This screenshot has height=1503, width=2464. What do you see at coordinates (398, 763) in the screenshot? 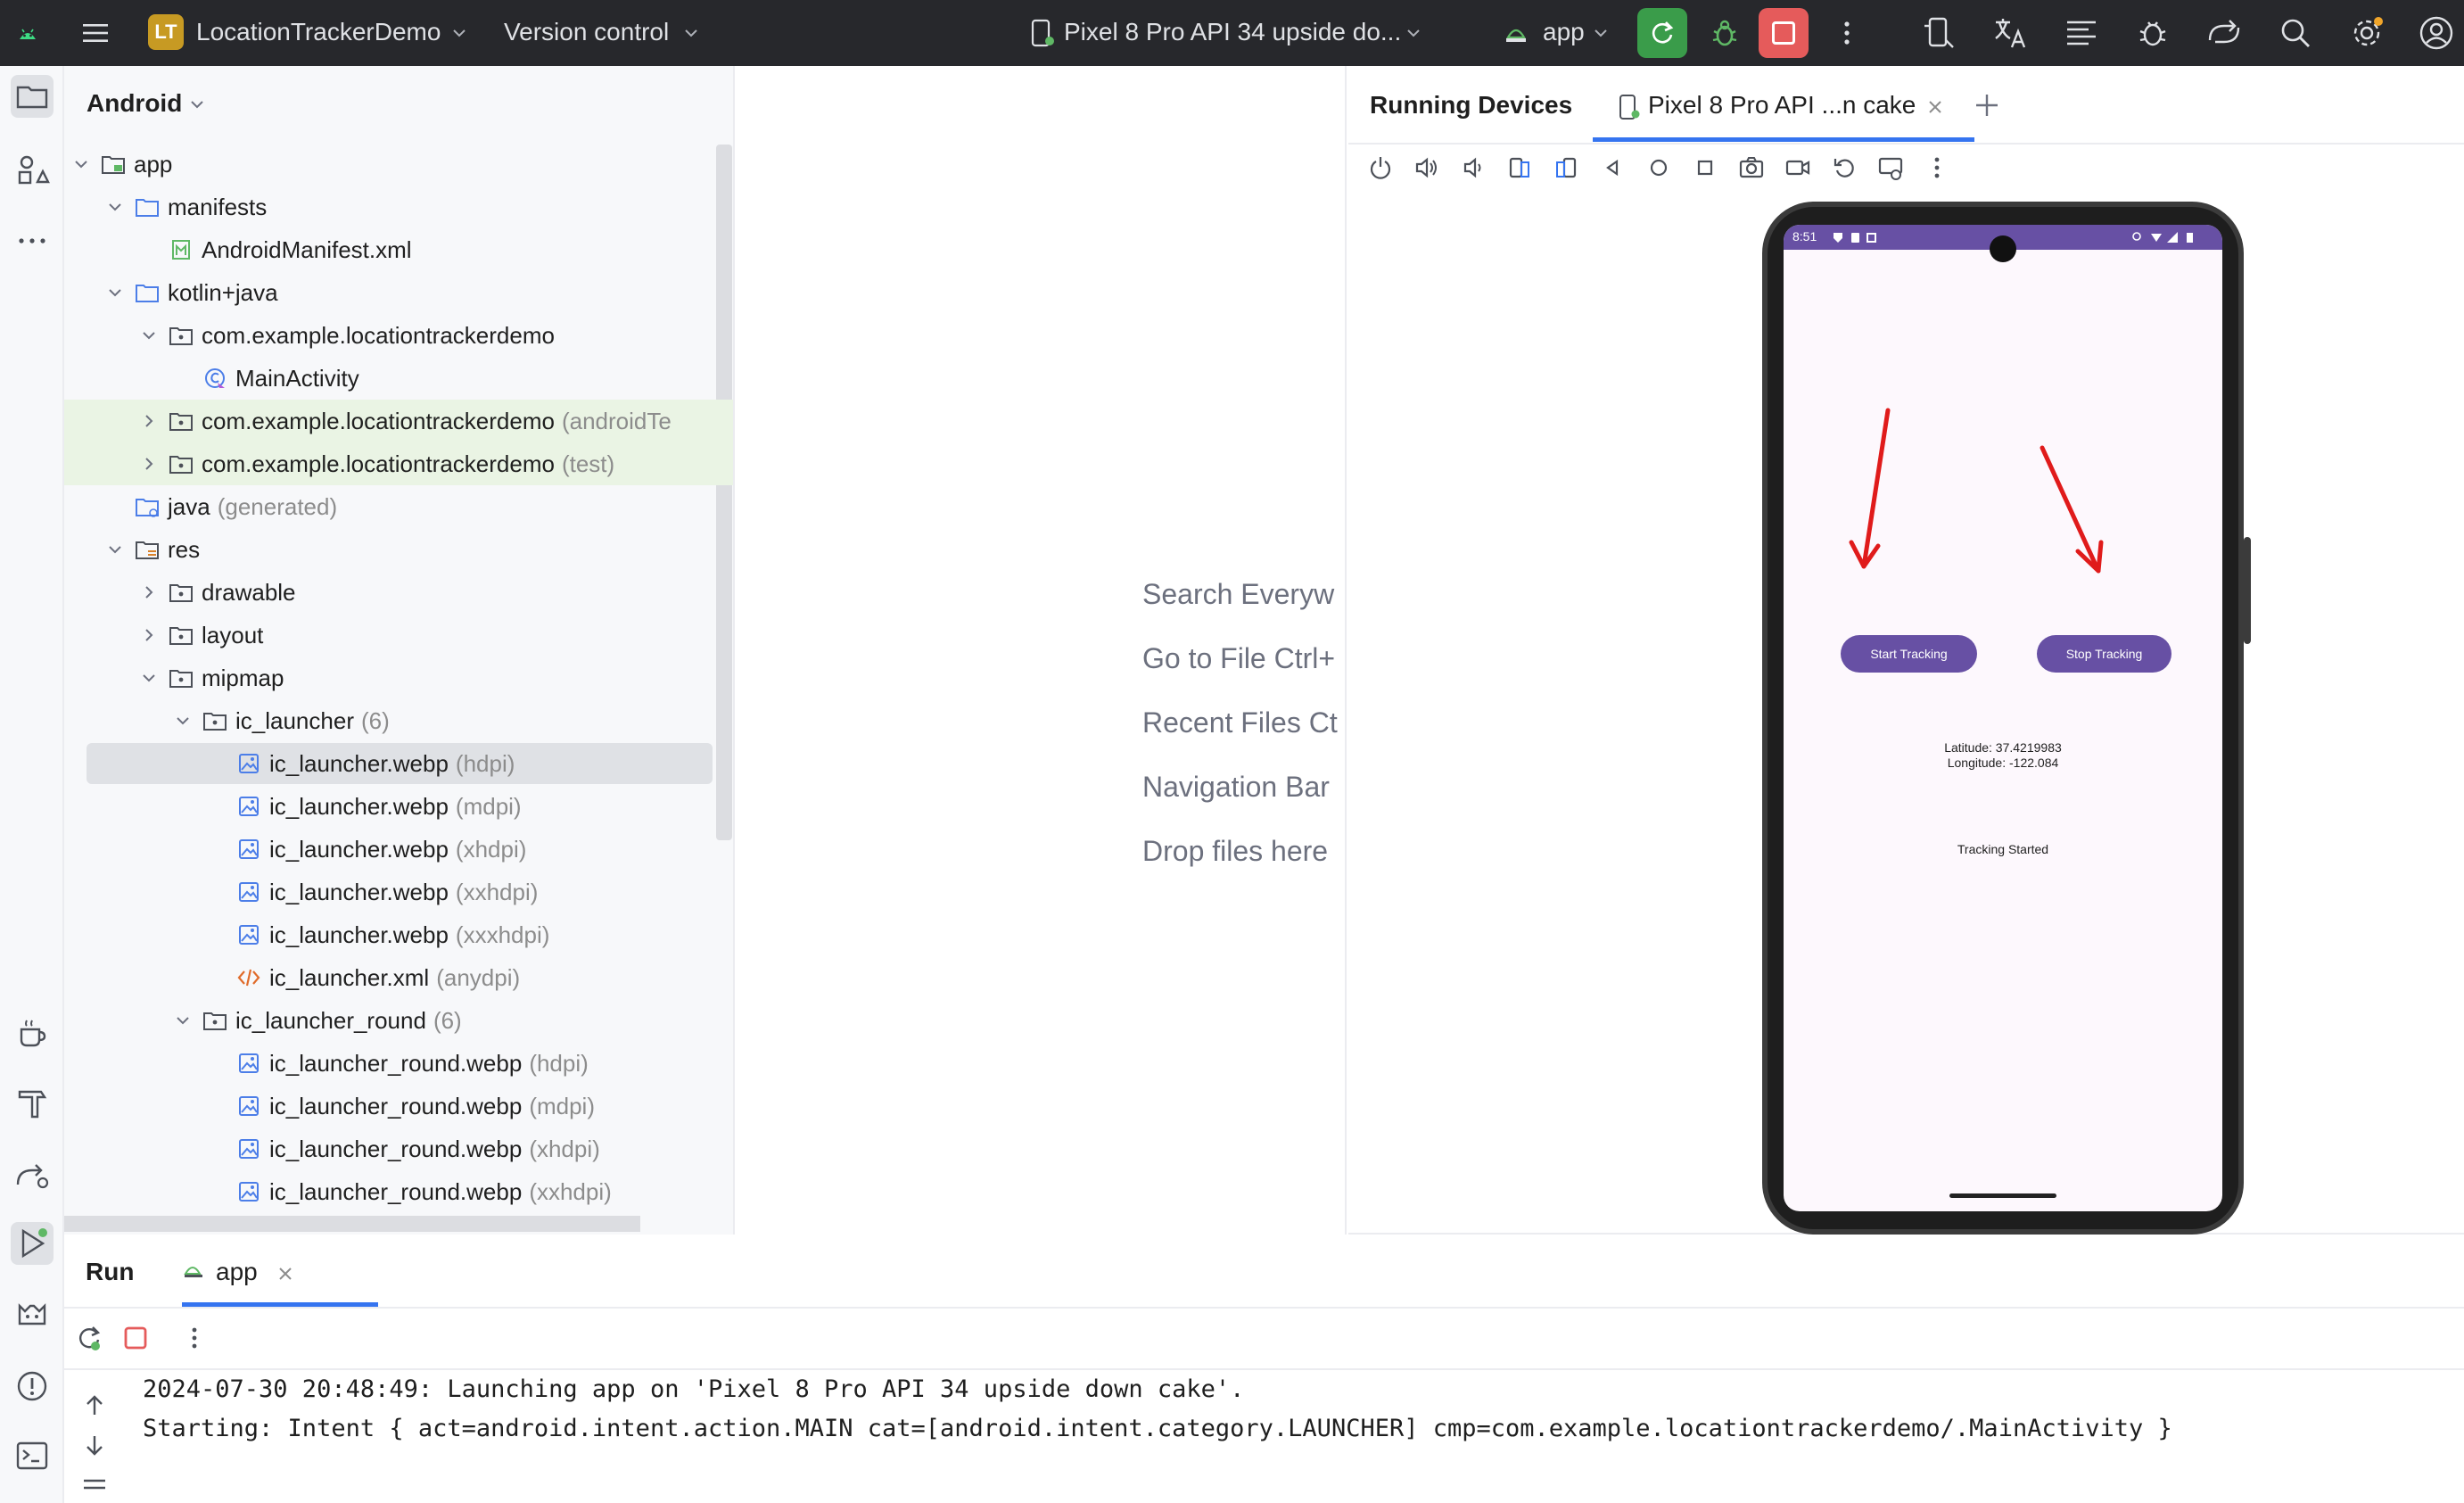
I see `tree-item: ic_launcher.webp (hdpi)` at bounding box center [398, 763].